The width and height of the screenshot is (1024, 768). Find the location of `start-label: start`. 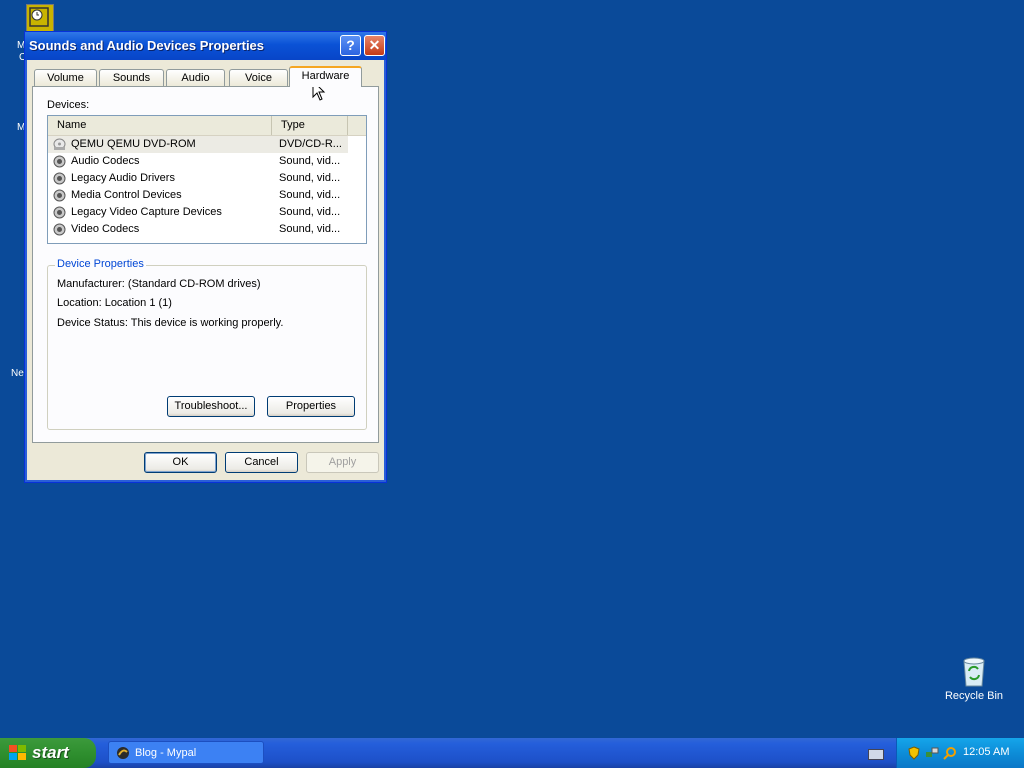

start-label: start is located at coordinates (50, 752).